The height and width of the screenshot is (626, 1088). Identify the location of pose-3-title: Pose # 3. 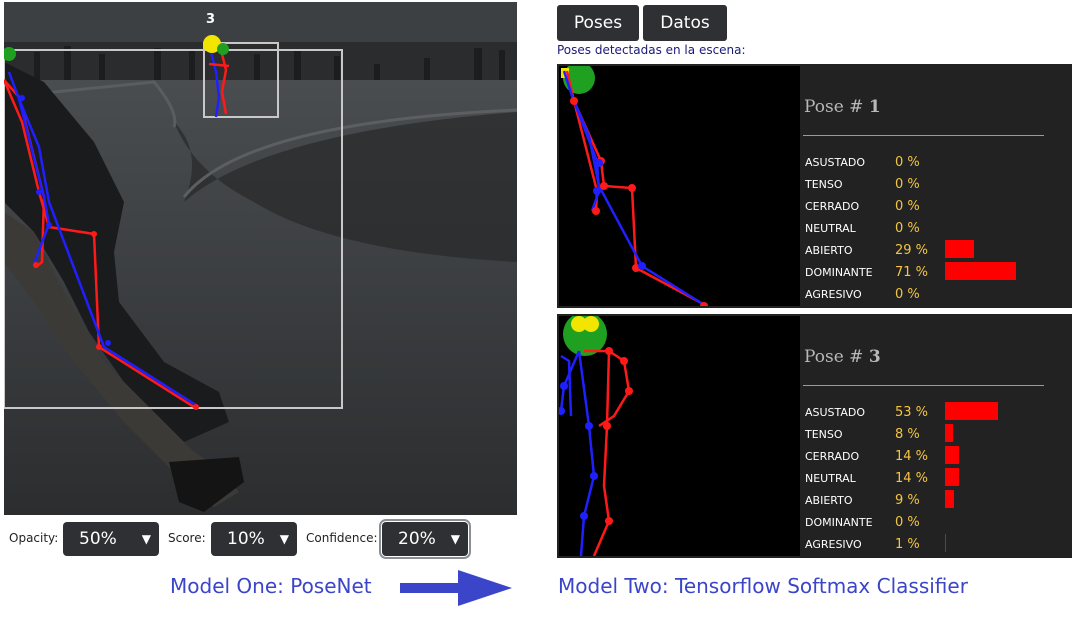
(842, 357).